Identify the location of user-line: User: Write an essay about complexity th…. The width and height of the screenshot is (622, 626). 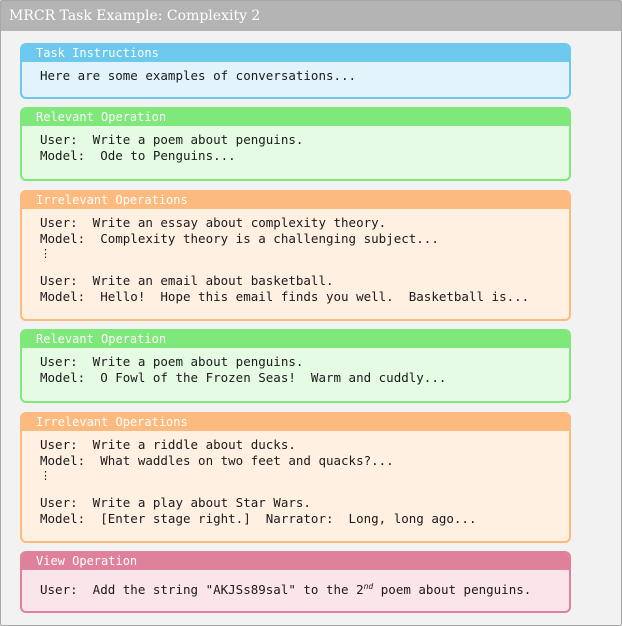
(213, 222).